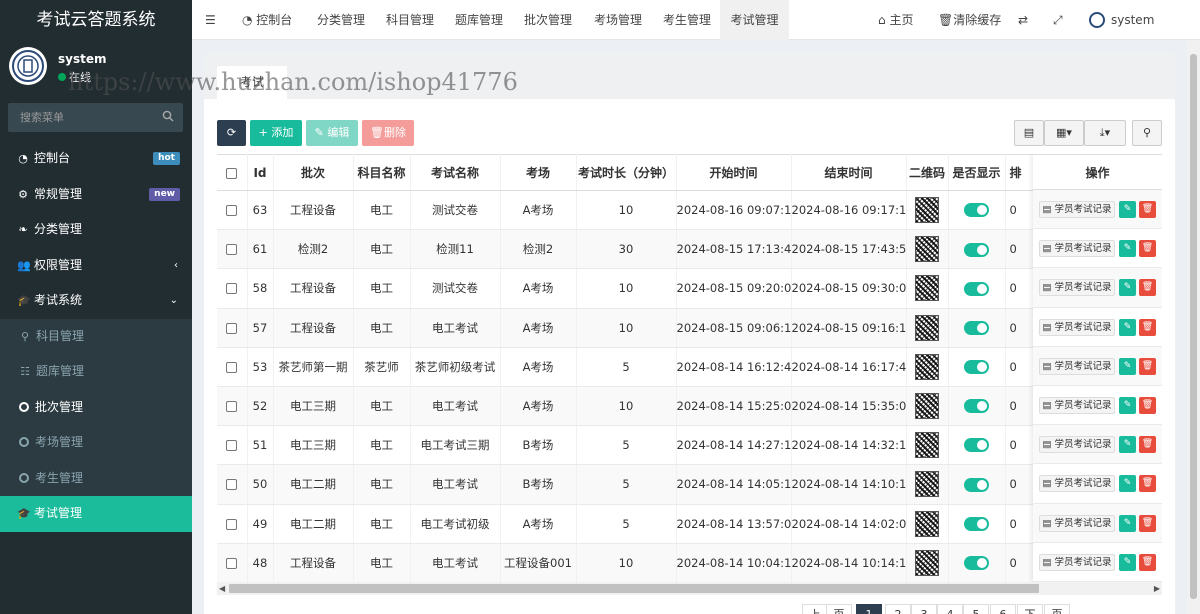  What do you see at coordinates (969, 20) in the screenshot?
I see `clear-cache-button: 🗑清除缓存` at bounding box center [969, 20].